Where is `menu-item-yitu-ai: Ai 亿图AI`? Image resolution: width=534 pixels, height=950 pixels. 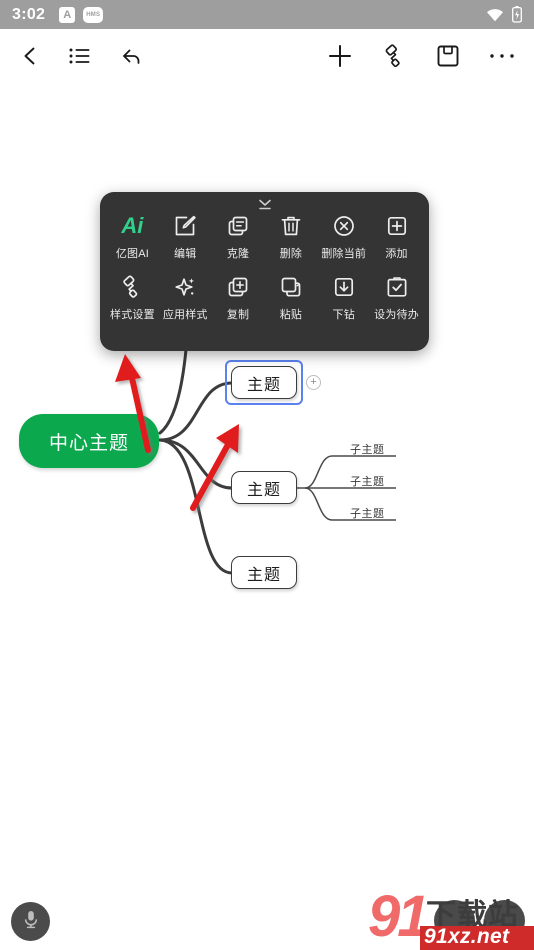
menu-item-yitu-ai: Ai 亿图AI is located at coordinates (132, 237).